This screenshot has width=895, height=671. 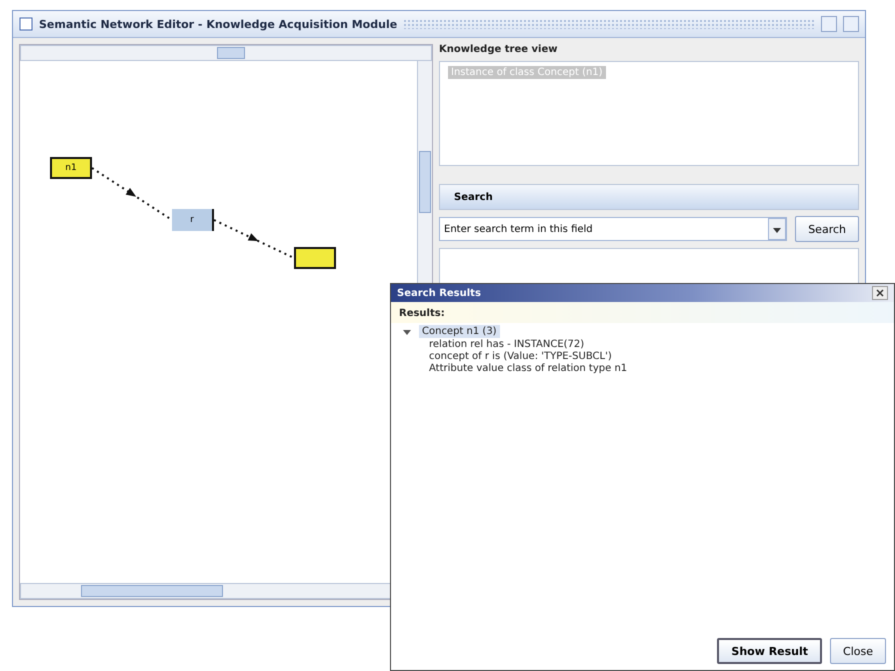 What do you see at coordinates (218, 24) in the screenshot?
I see `window-title: Semantic Network Editor - Knowledge Acquisition Module` at bounding box center [218, 24].